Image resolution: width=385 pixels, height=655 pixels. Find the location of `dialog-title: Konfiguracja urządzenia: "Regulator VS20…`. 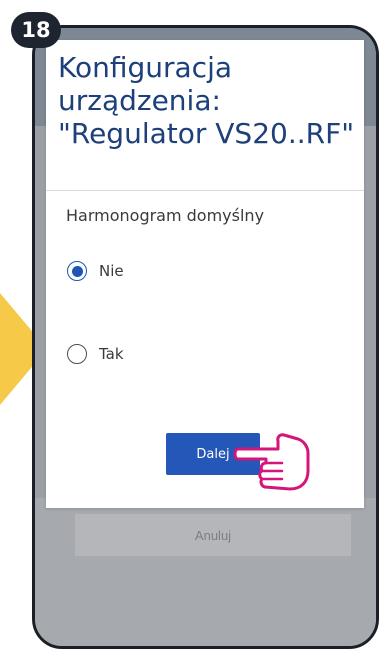

dialog-title: Konfiguracja urządzenia: "Regulator VS20… is located at coordinates (206, 100).